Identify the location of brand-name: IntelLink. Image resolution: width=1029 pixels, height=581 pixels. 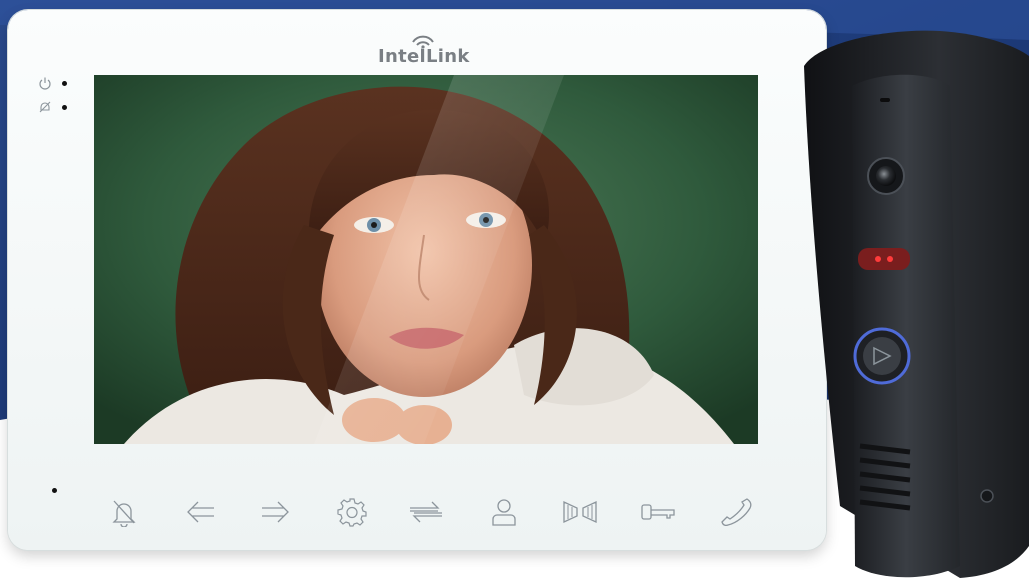
(424, 56).